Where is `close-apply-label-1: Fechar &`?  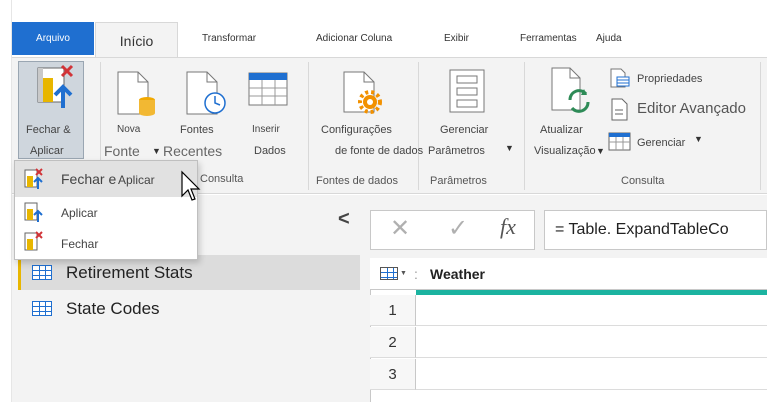
close-apply-label-1: Fechar & is located at coordinates (48, 130).